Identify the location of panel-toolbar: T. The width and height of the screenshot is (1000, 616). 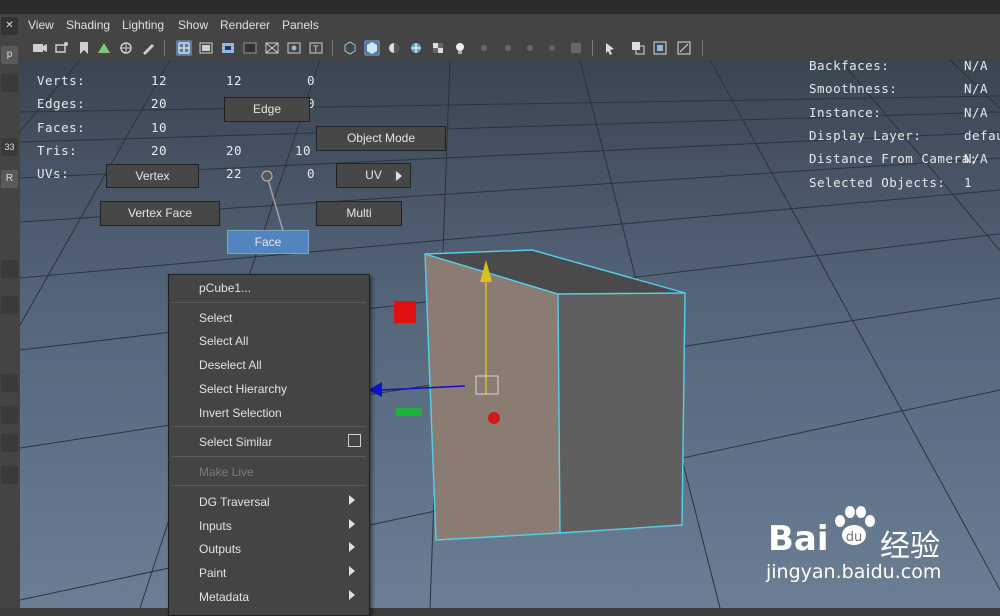
(510, 48).